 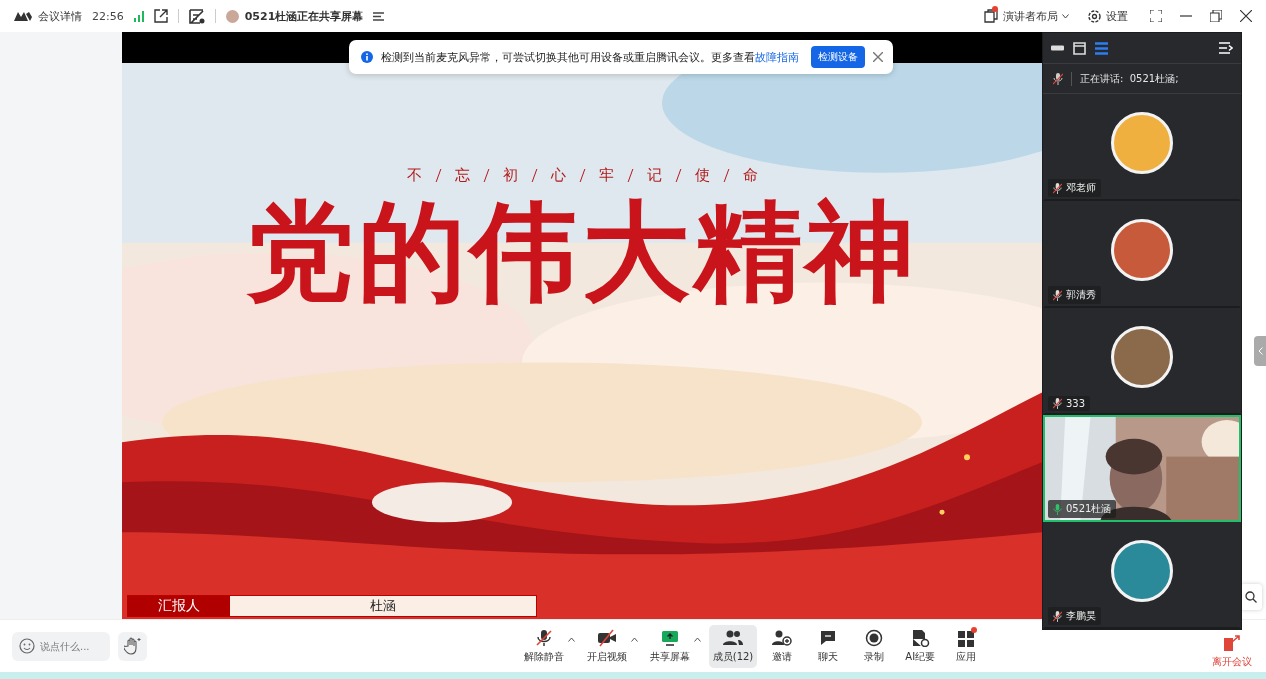 I want to click on participant-name: 李鹏昊, so click(x=1081, y=616).